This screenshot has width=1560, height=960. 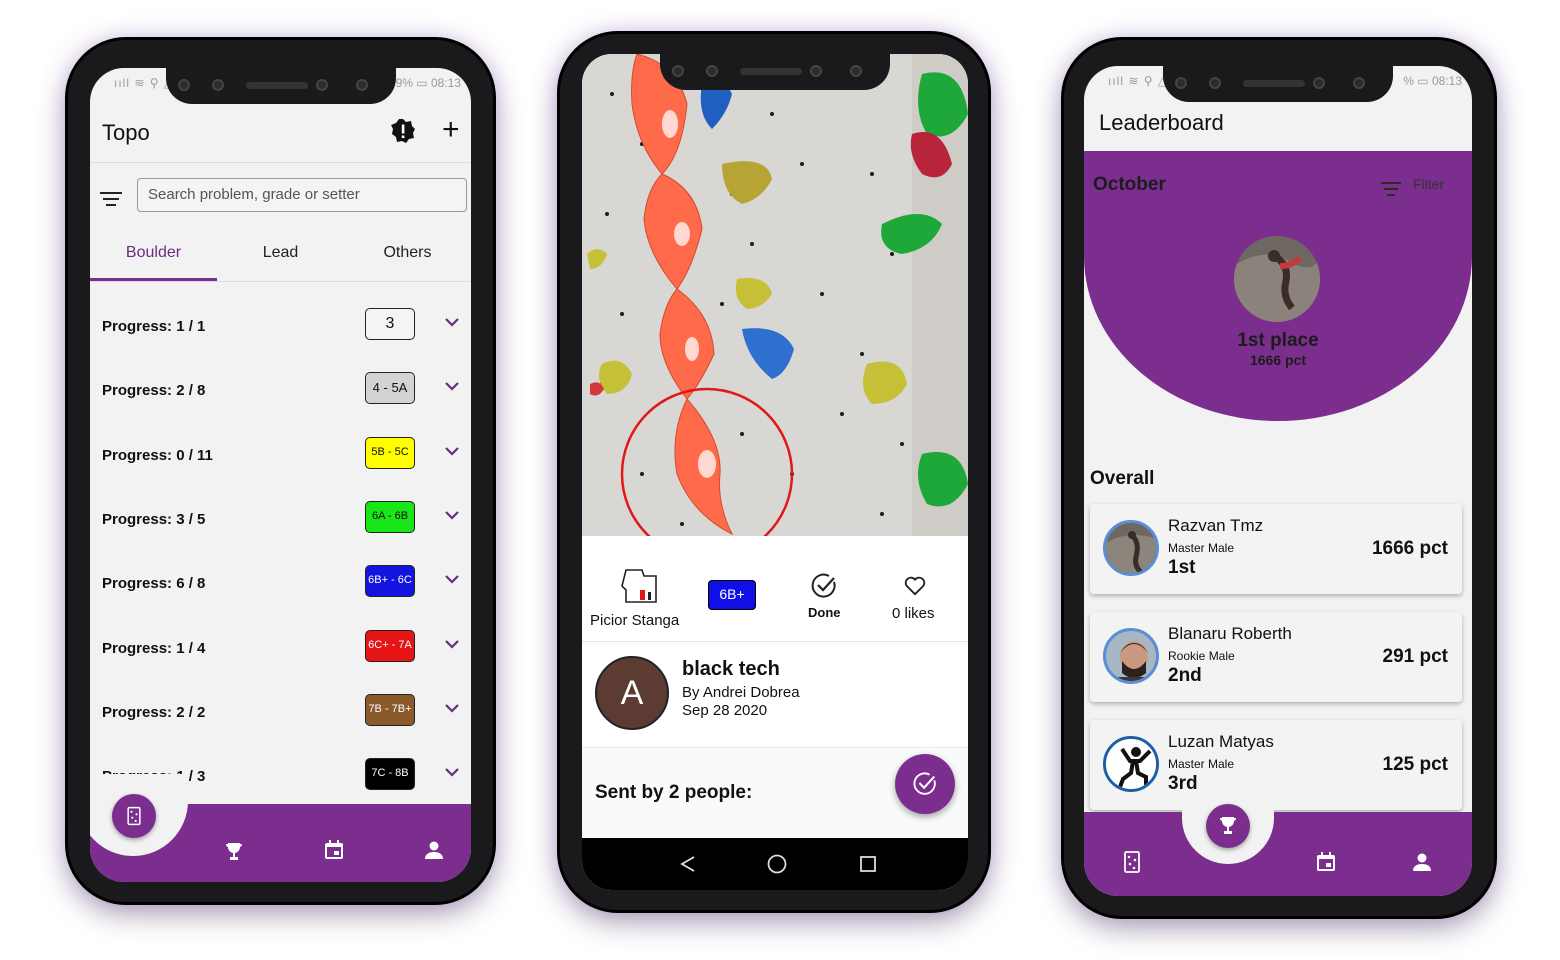 I want to click on divider, so click(x=280, y=162).